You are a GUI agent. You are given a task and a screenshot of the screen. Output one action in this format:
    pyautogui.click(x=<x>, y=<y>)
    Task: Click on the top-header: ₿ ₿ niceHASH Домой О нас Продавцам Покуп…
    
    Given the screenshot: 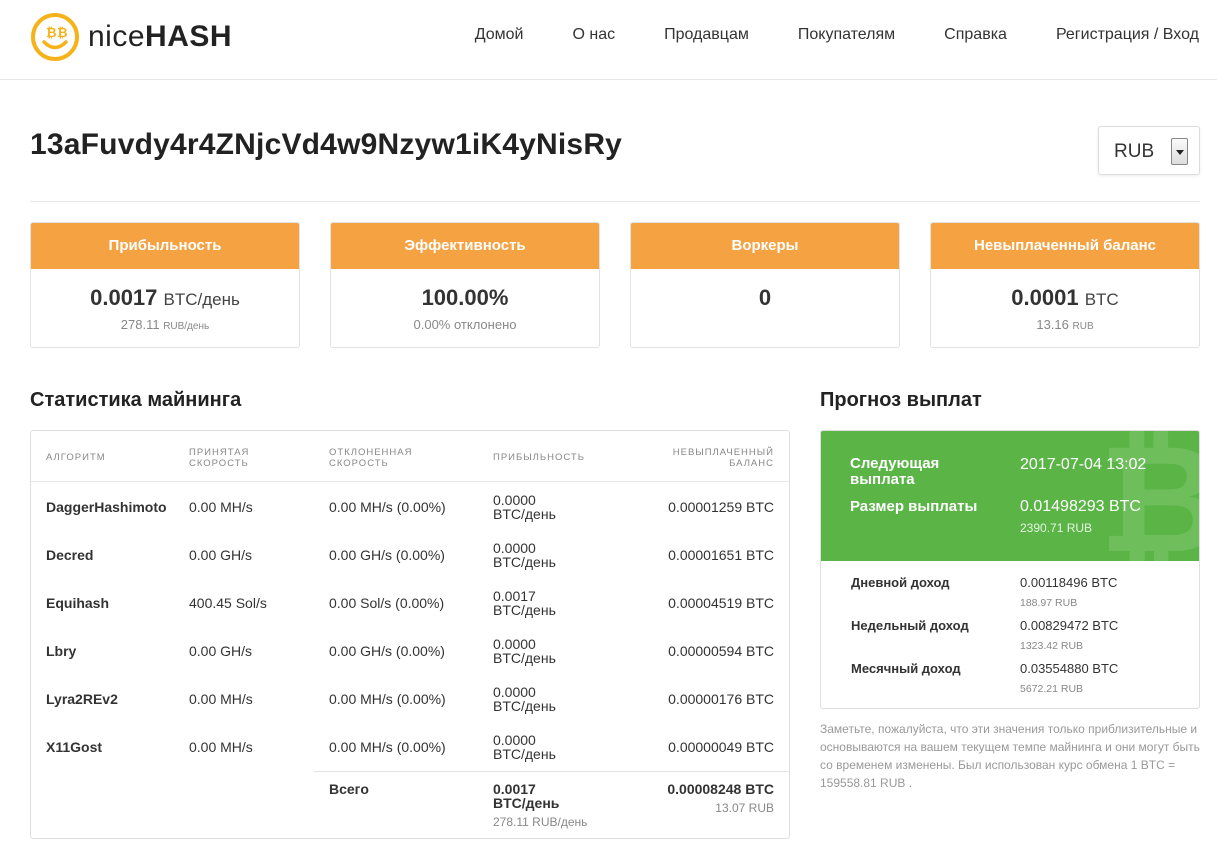 What is the action you would take?
    pyautogui.click(x=608, y=40)
    